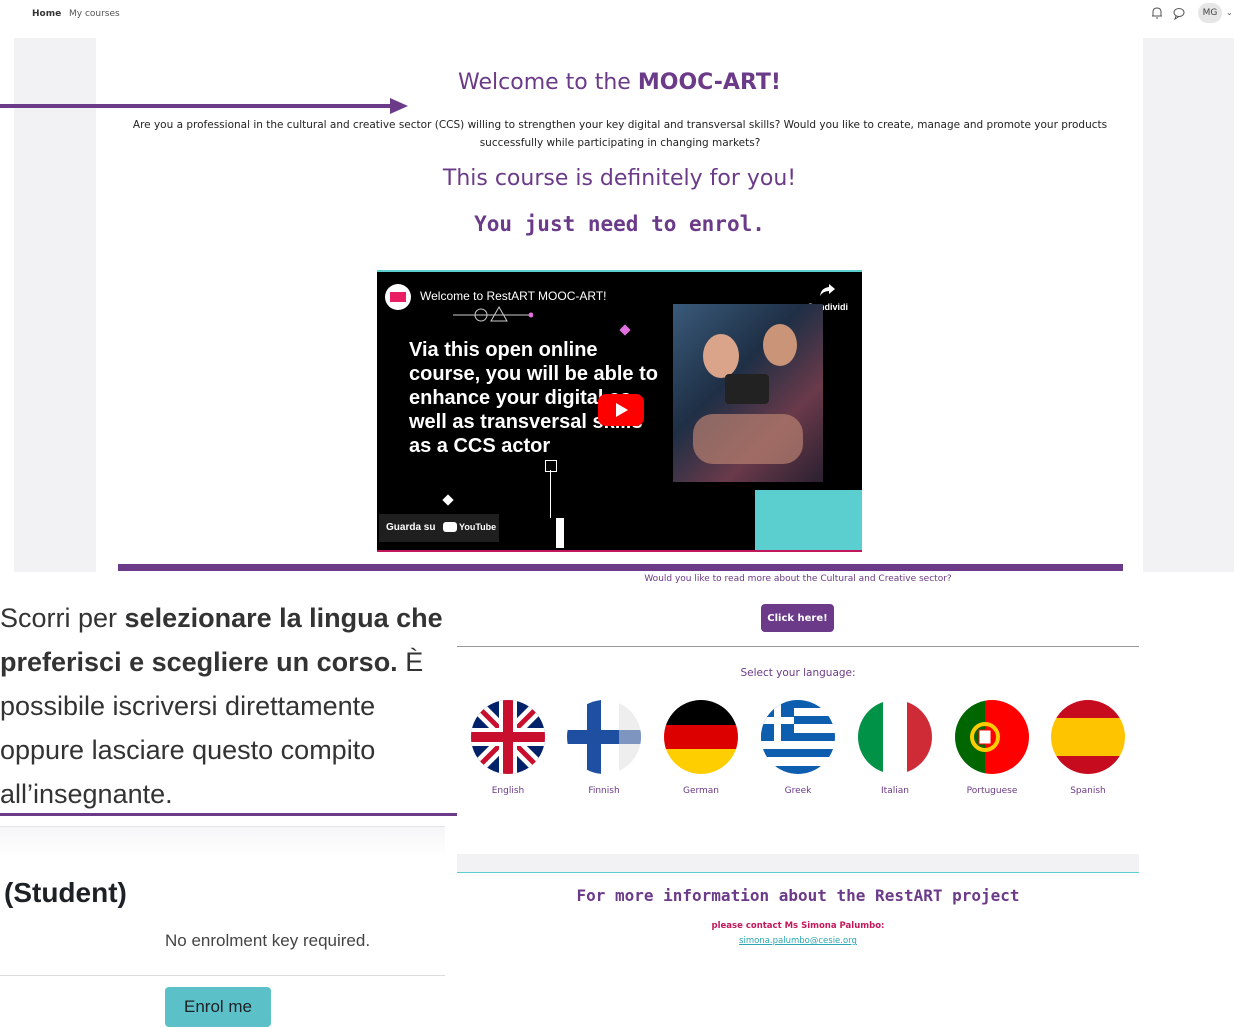 The image size is (1234, 1028). I want to click on nav-my-courses-link: My courses, so click(94, 14).